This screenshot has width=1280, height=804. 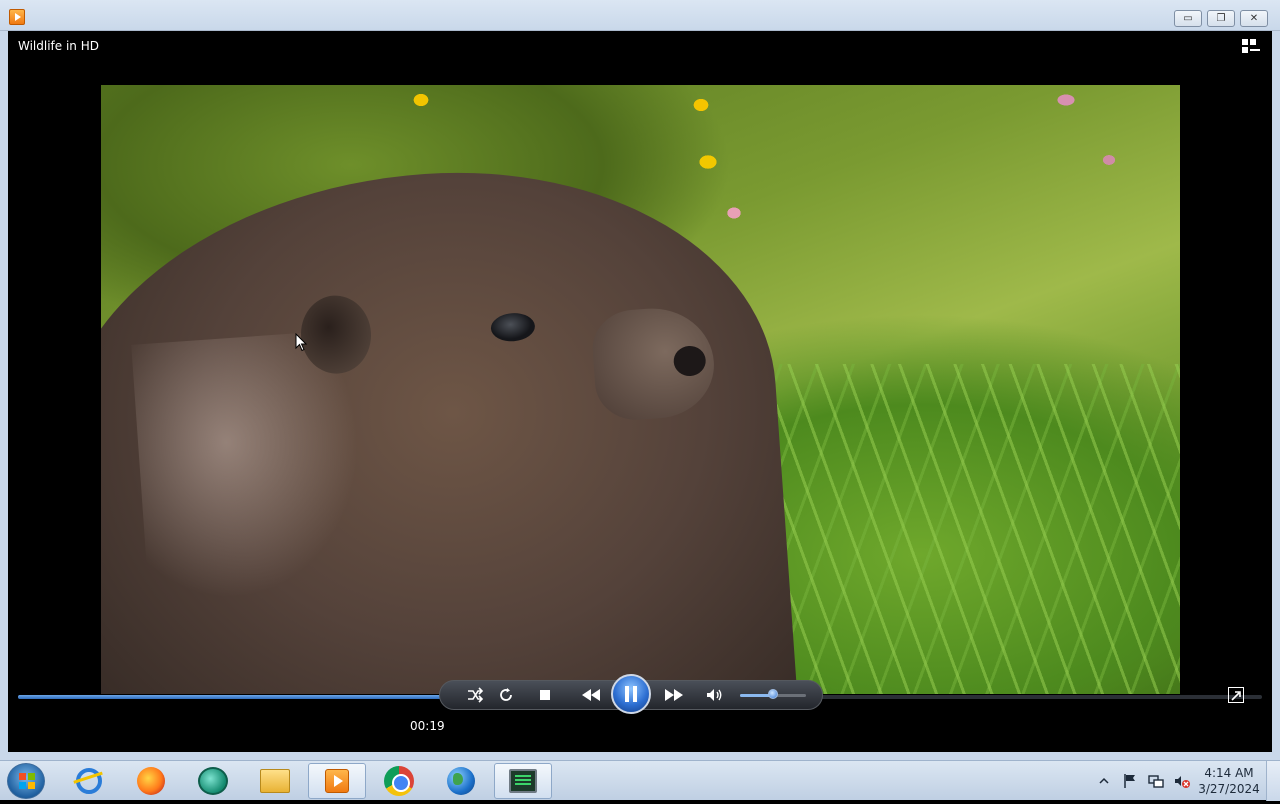 I want to click on window-frame-right, so click(x=1276, y=395).